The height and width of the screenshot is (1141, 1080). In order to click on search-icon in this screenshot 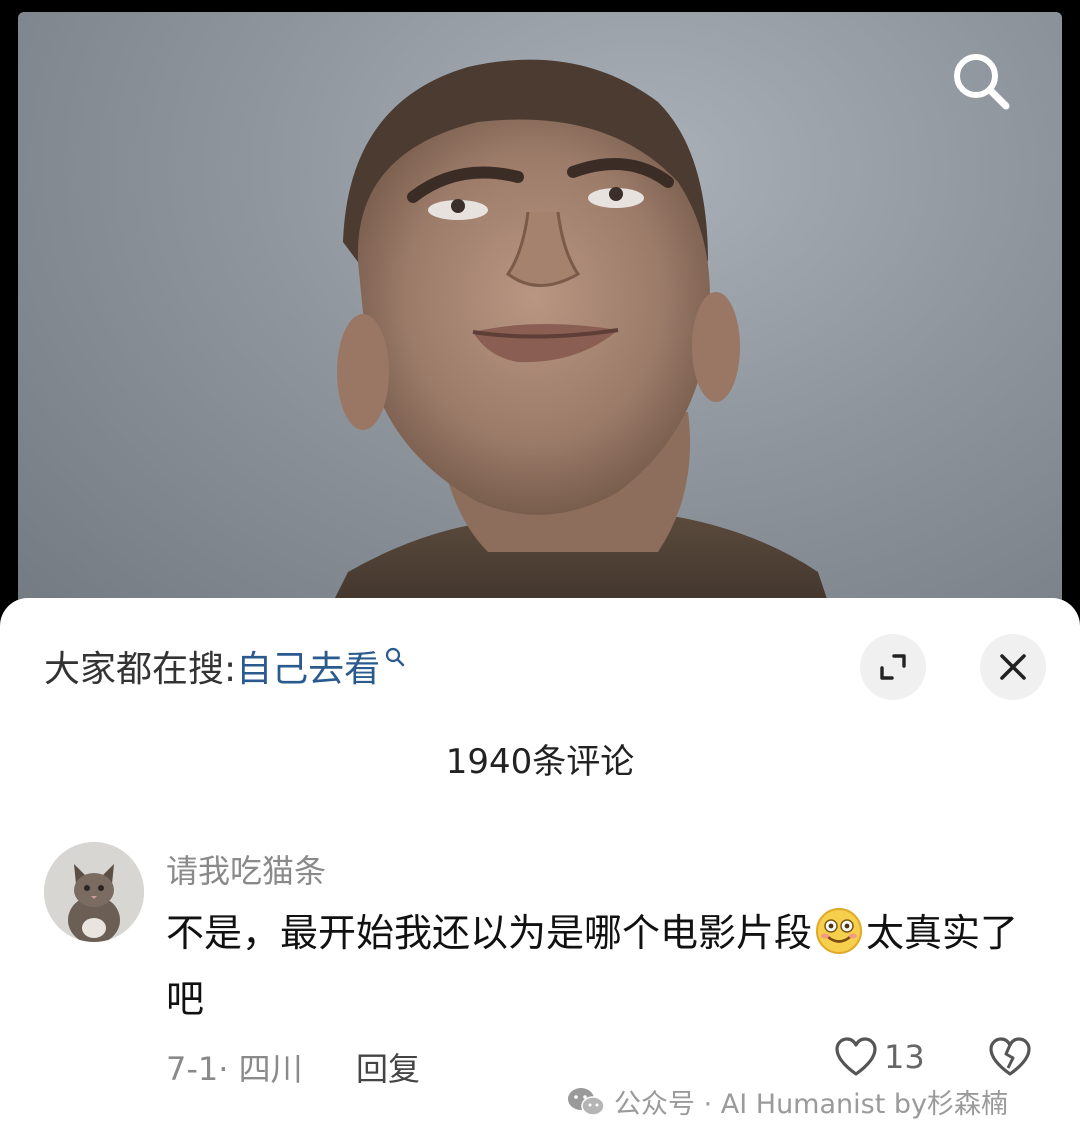, I will do `click(982, 82)`.